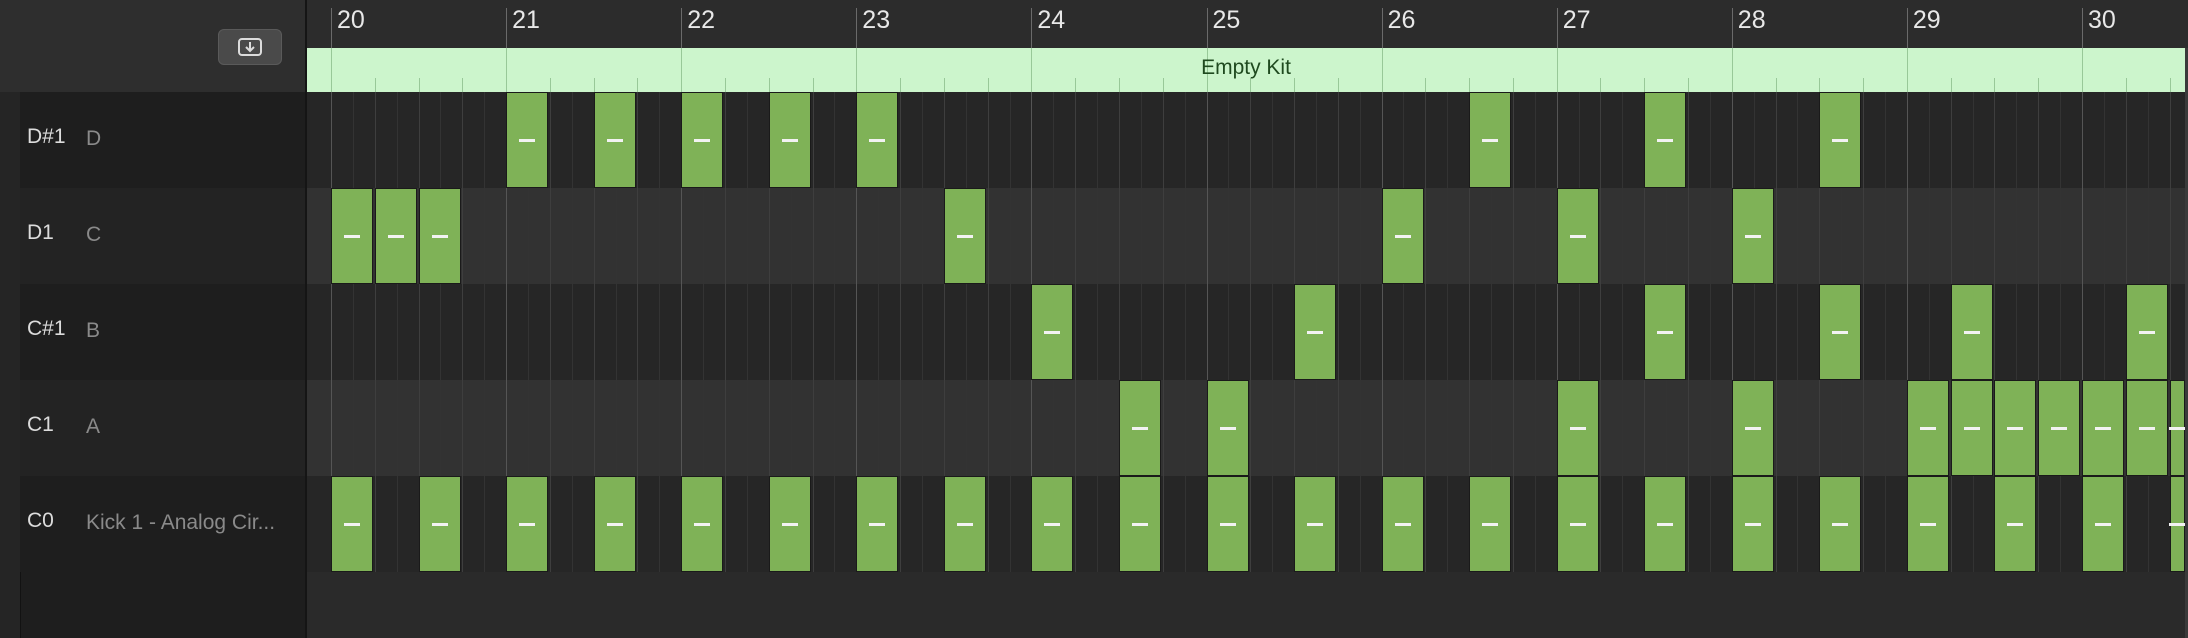 The image size is (2188, 638). Describe the element at coordinates (40, 424) in the screenshot. I see `track-pitch: C1` at that location.